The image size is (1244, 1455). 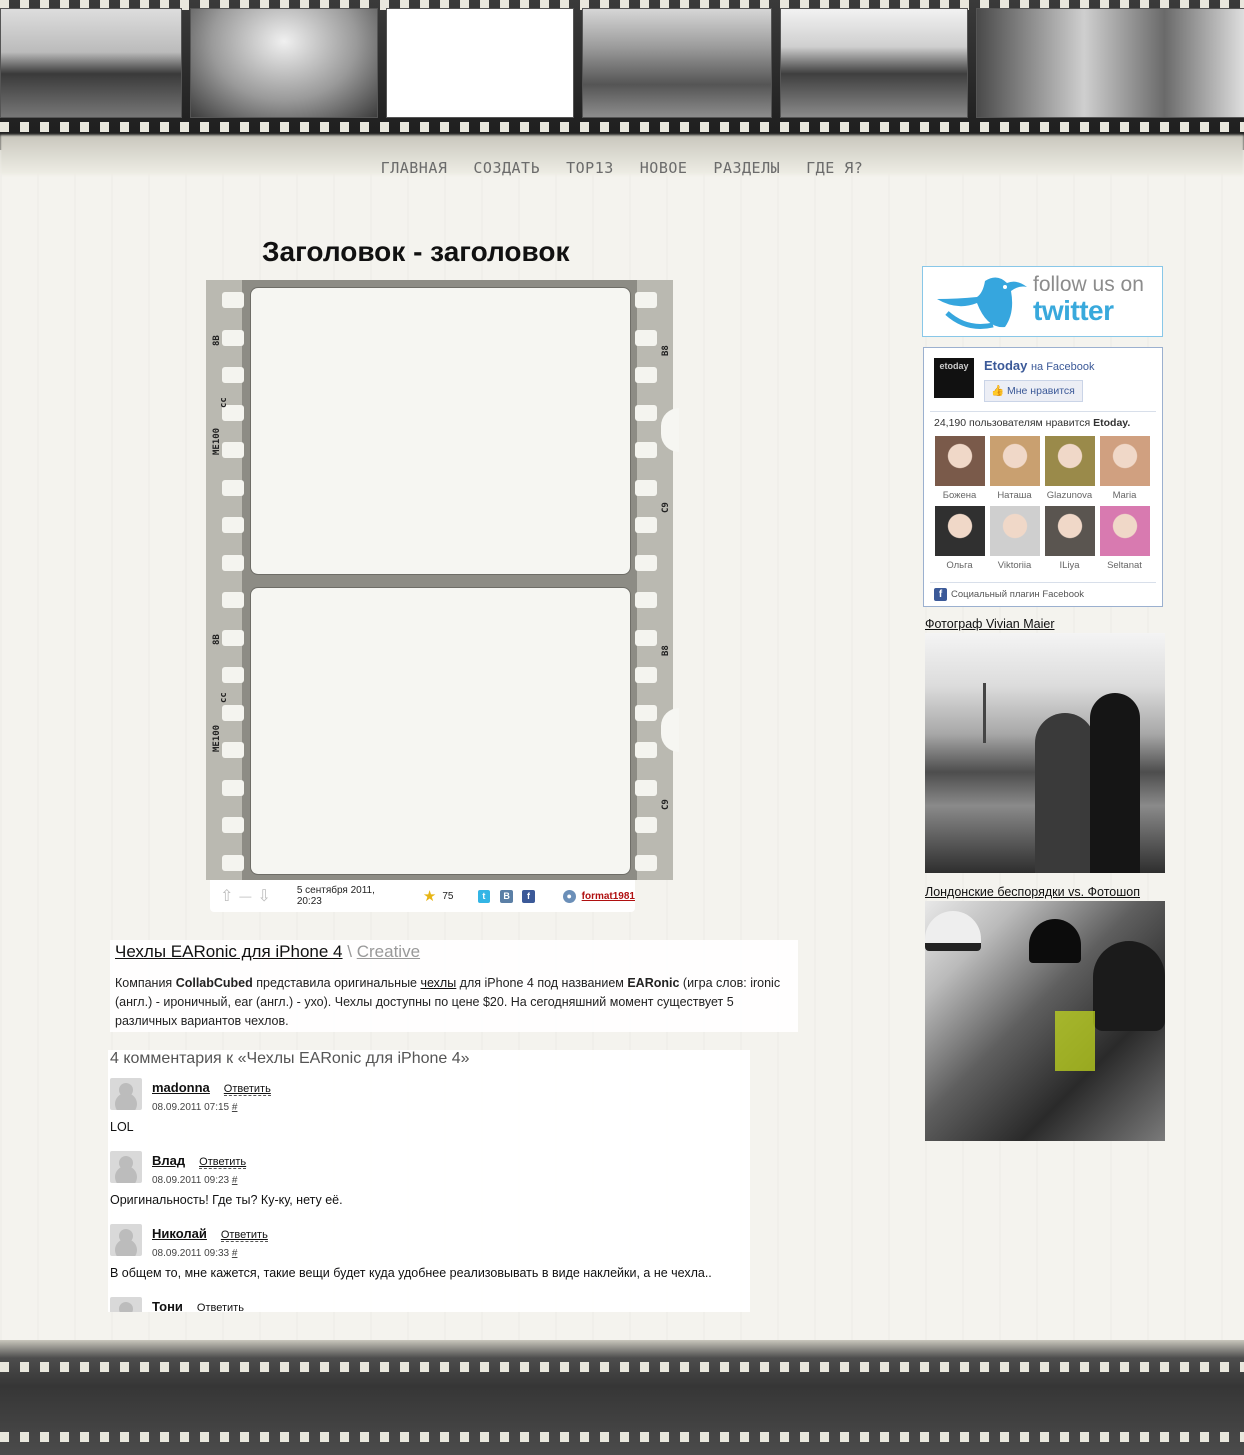 I want to click on header-film-strip, so click(x=622, y=75).